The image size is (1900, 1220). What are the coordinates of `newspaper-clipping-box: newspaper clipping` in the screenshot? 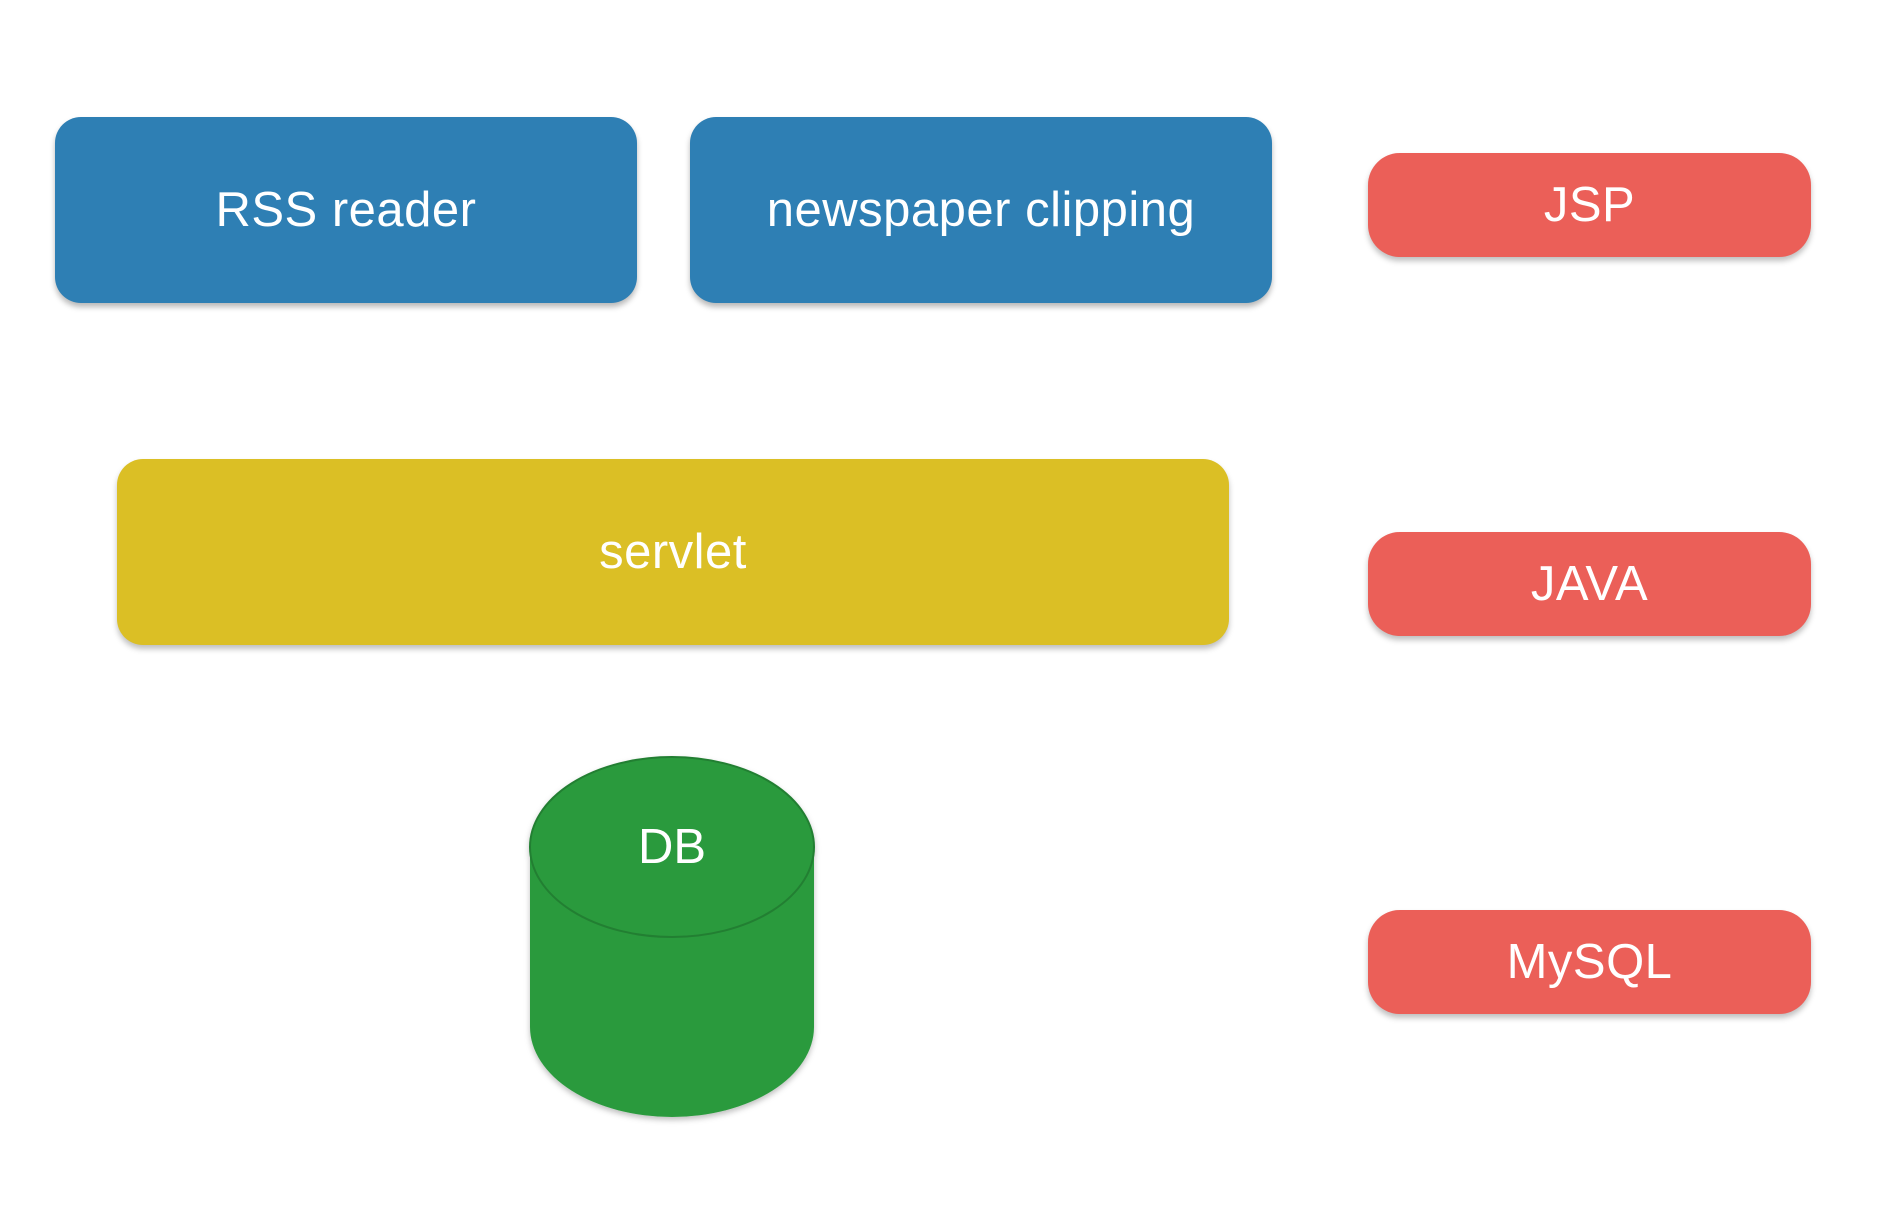 It's located at (981, 210).